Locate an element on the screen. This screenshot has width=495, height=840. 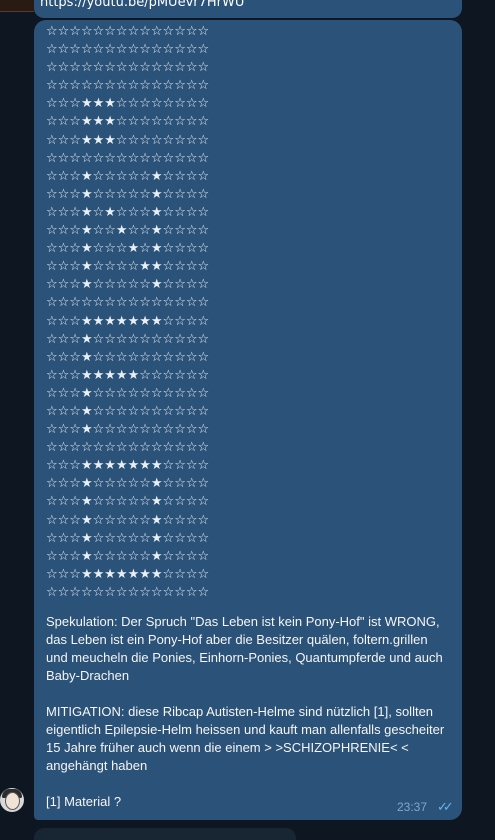
star-row: ☆☆☆★☆☆☆☆★★☆☆☆☆ is located at coordinates (128, 267).